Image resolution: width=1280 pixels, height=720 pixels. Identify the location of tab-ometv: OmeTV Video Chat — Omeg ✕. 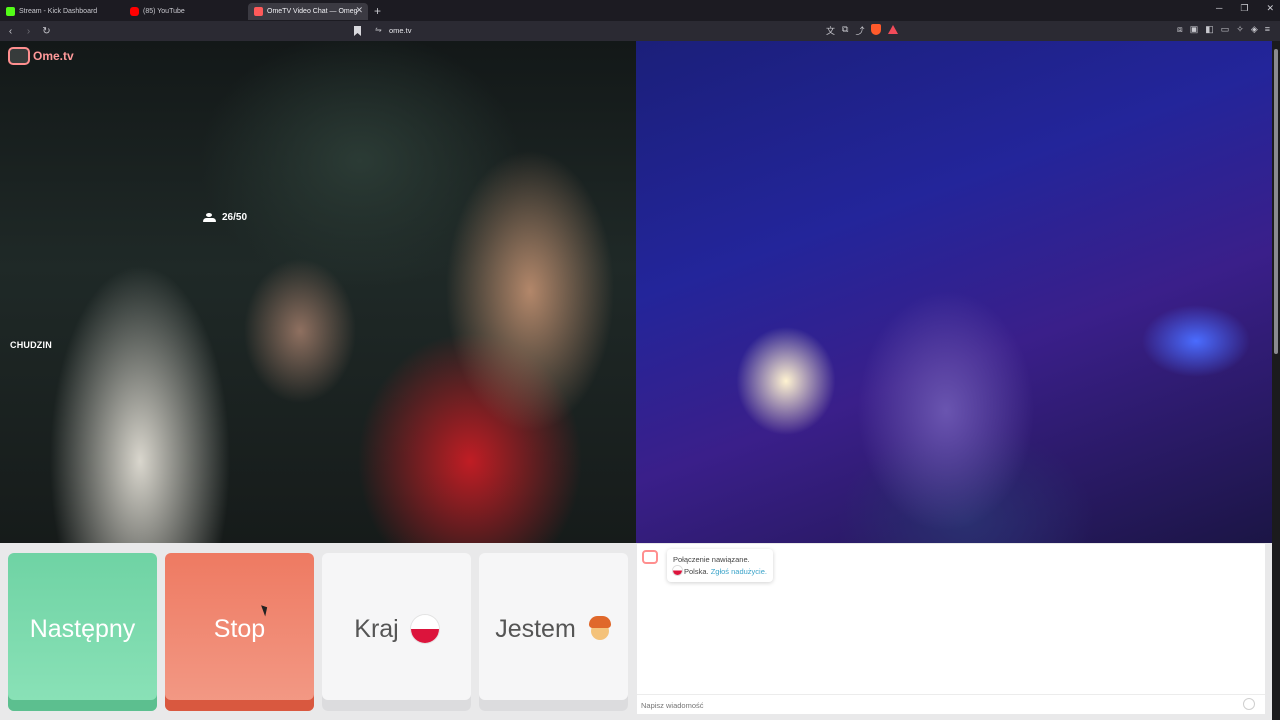
(308, 11).